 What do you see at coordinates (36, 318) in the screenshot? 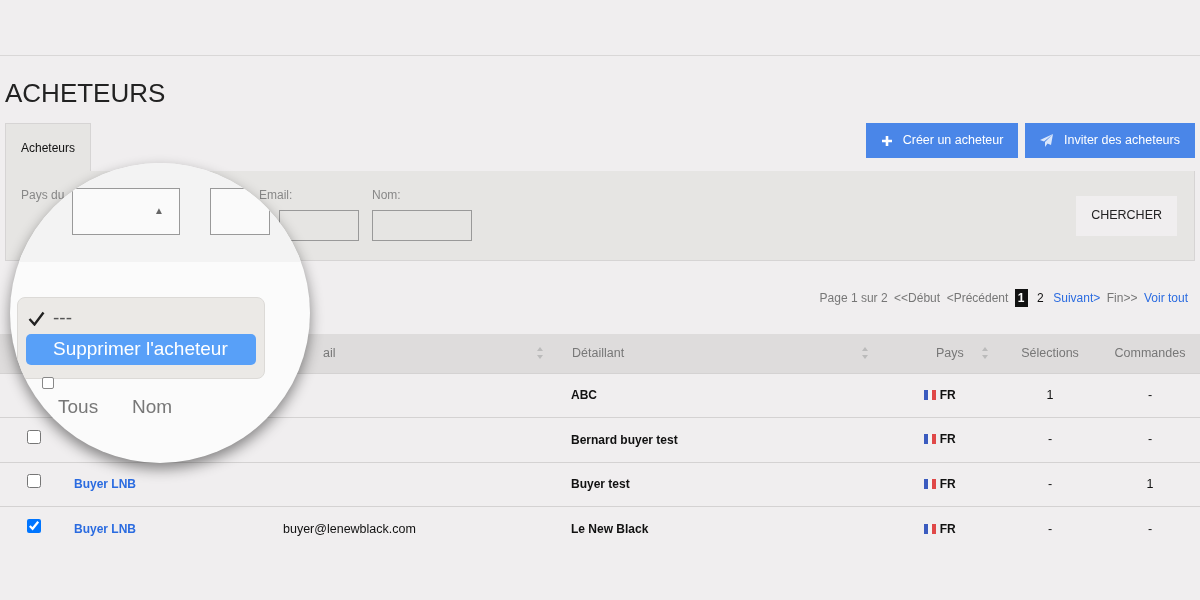
I see `checkmark-icon` at bounding box center [36, 318].